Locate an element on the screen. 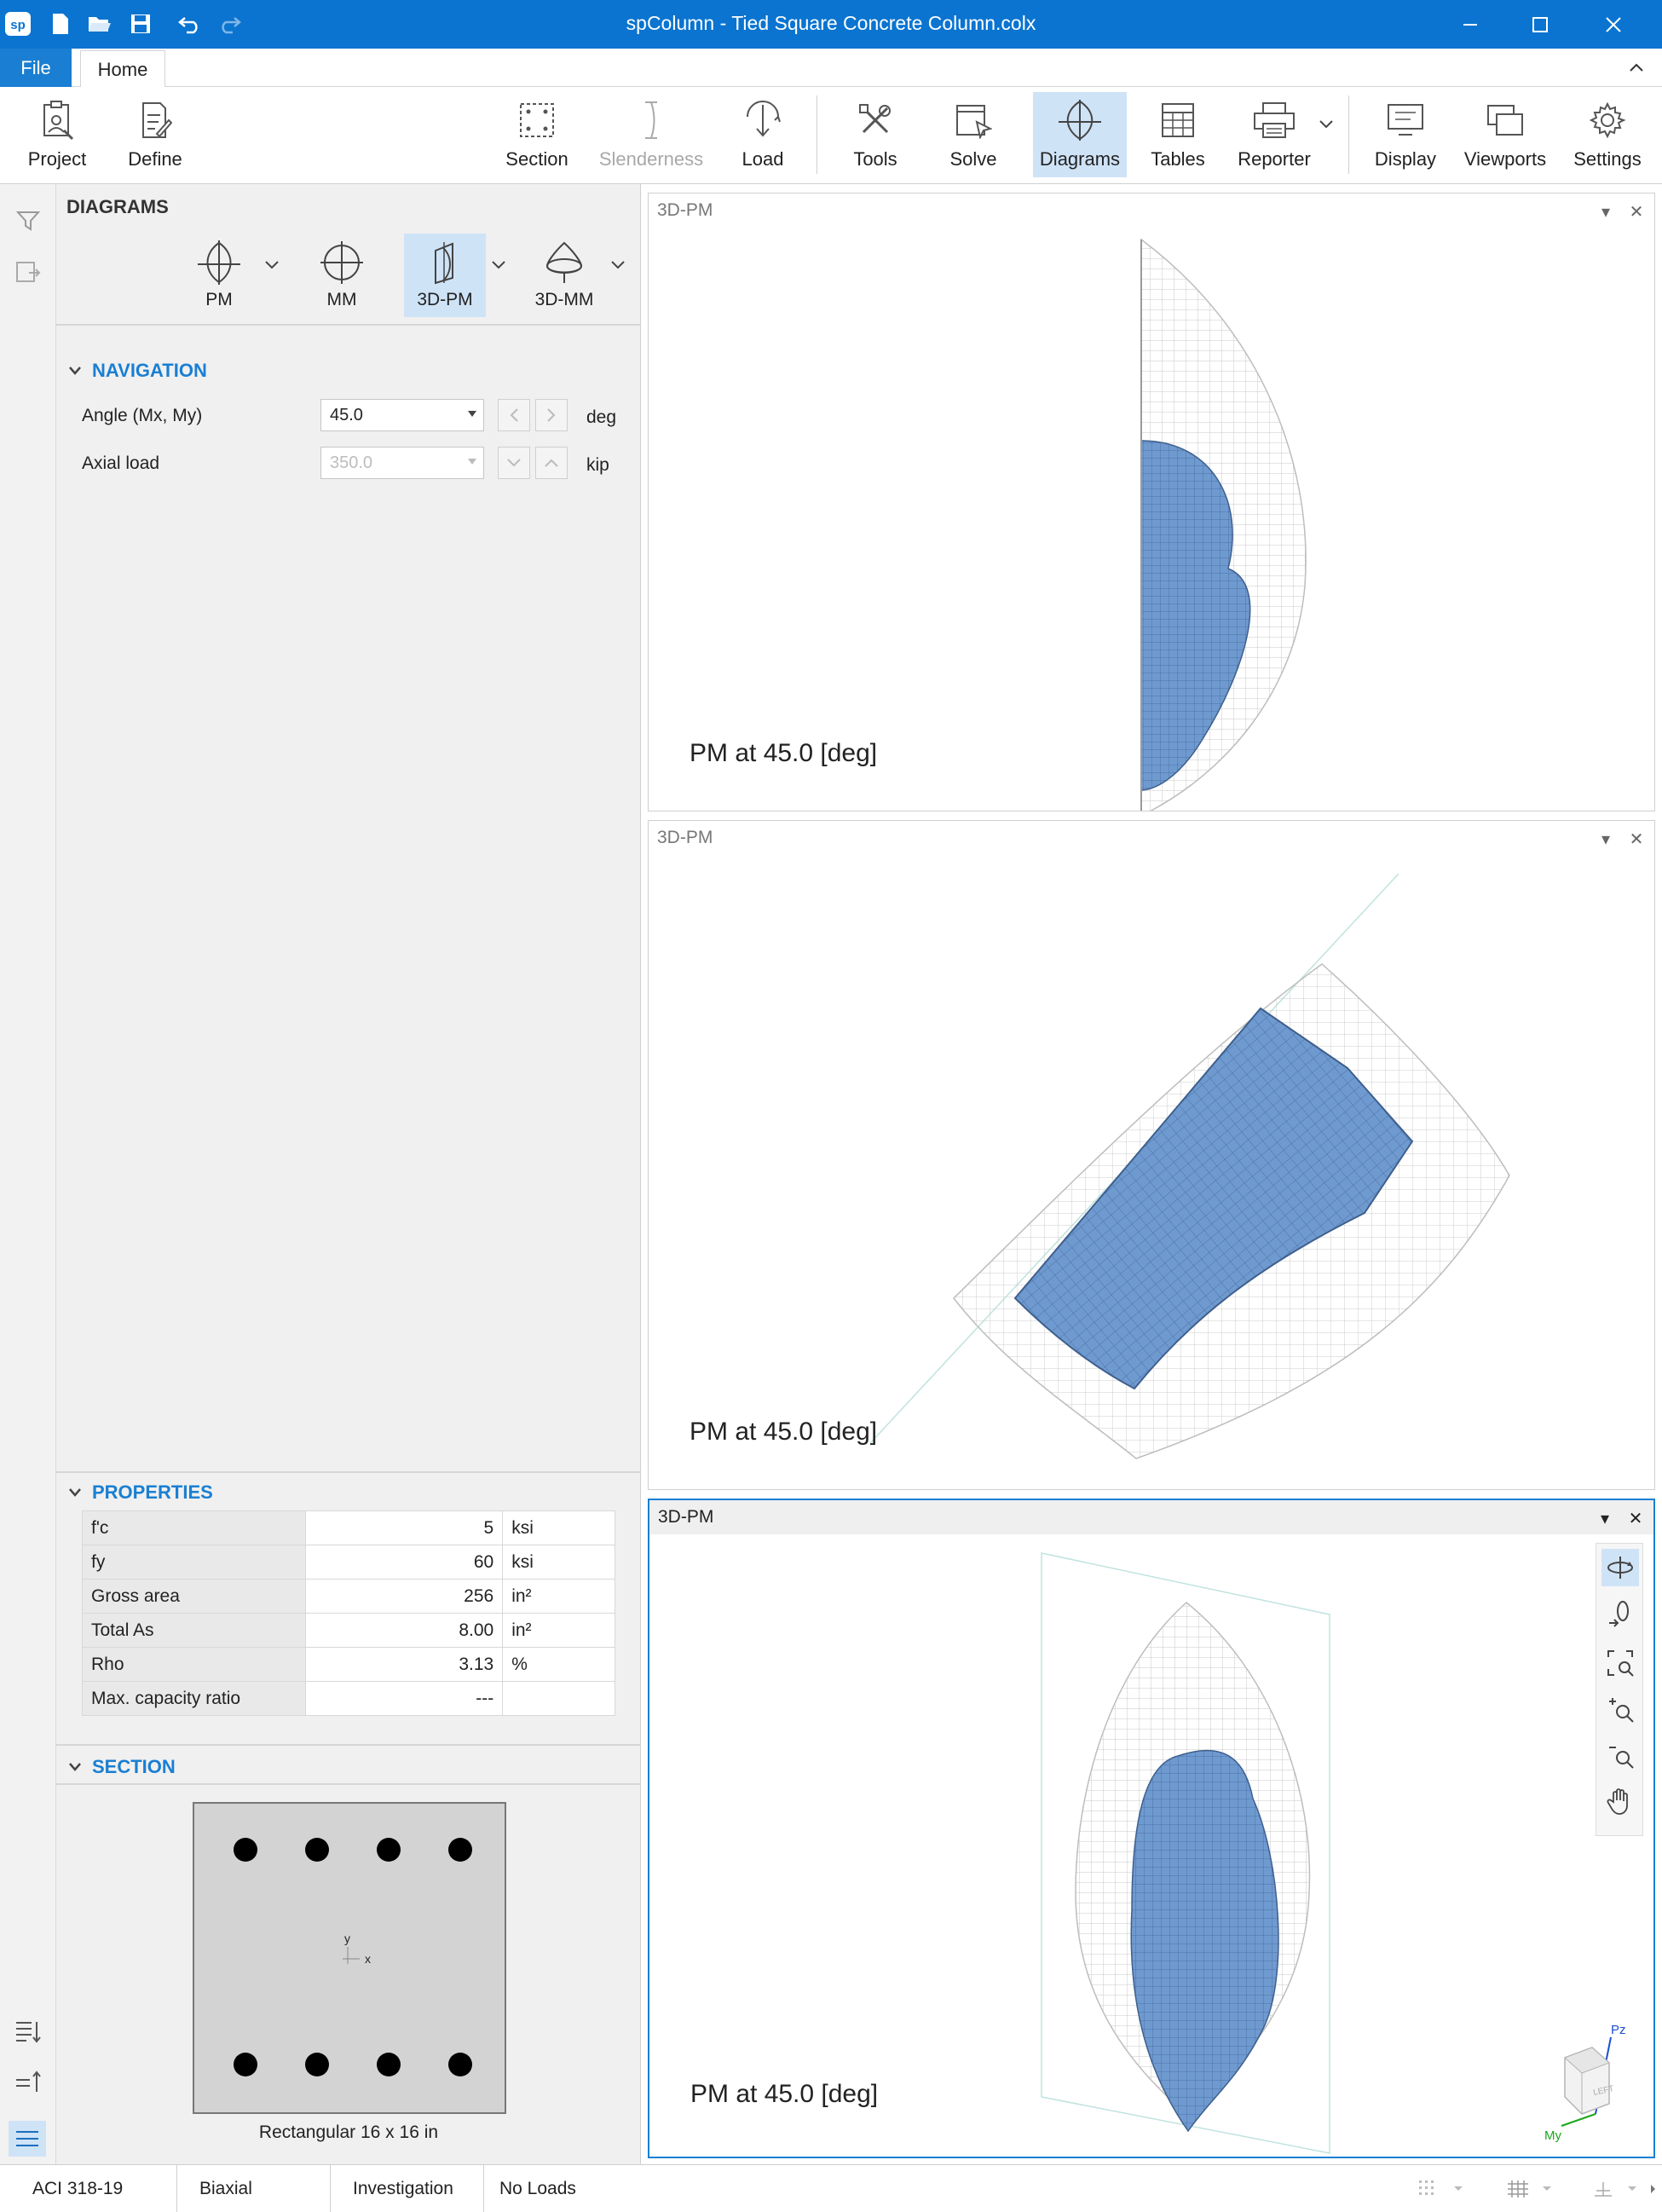 This screenshot has width=1662, height=2212. tables-label: Tables is located at coordinates (1178, 159).